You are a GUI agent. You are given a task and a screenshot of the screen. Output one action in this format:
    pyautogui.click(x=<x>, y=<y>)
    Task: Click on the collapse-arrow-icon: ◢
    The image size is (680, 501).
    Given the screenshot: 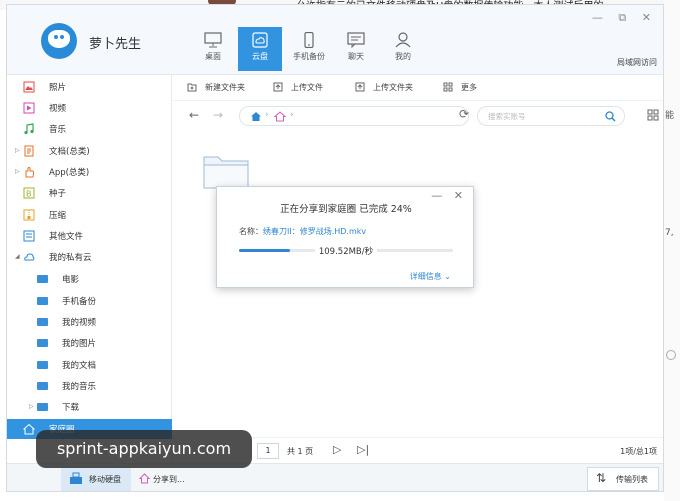 What is the action you would take?
    pyautogui.click(x=17, y=256)
    